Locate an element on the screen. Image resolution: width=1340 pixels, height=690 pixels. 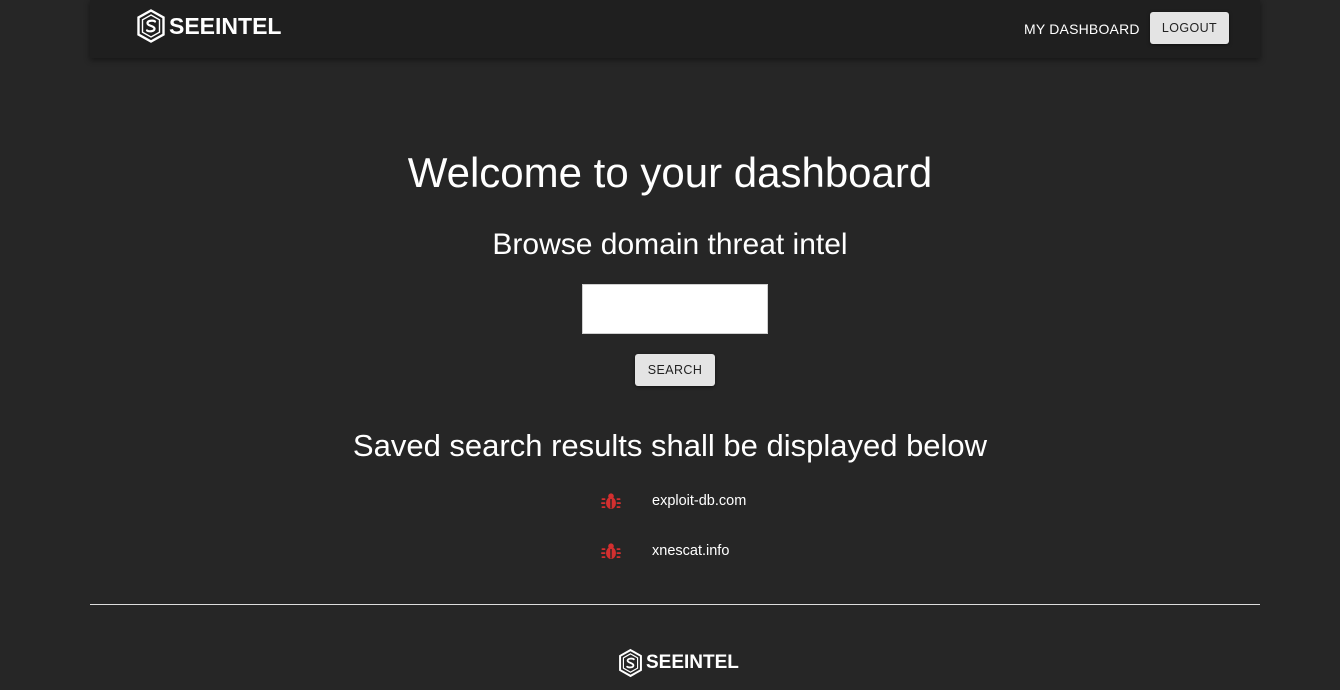
nav-my-dashboard-link: MY DASHBOARD is located at coordinates (1082, 29).